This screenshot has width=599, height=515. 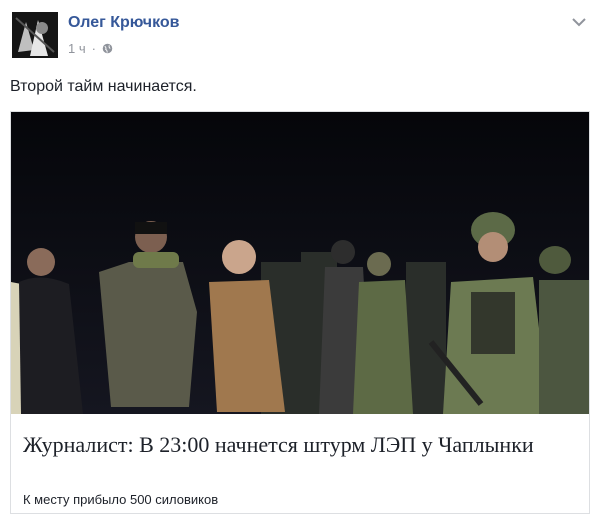 What do you see at coordinates (107, 48) in the screenshot?
I see `globe-icon` at bounding box center [107, 48].